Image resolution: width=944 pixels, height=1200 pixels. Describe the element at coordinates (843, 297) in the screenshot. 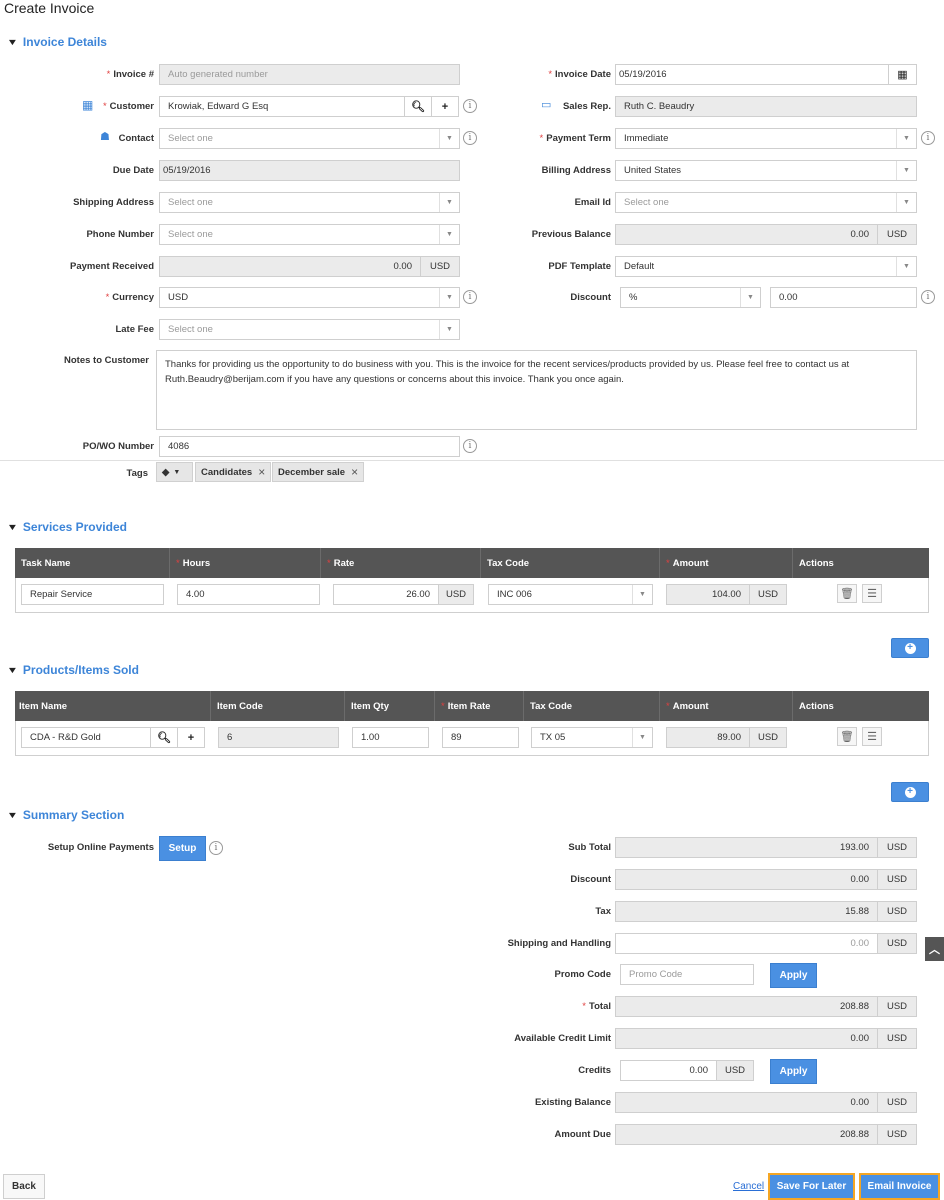

I see `discount-value-field: 0.00` at that location.